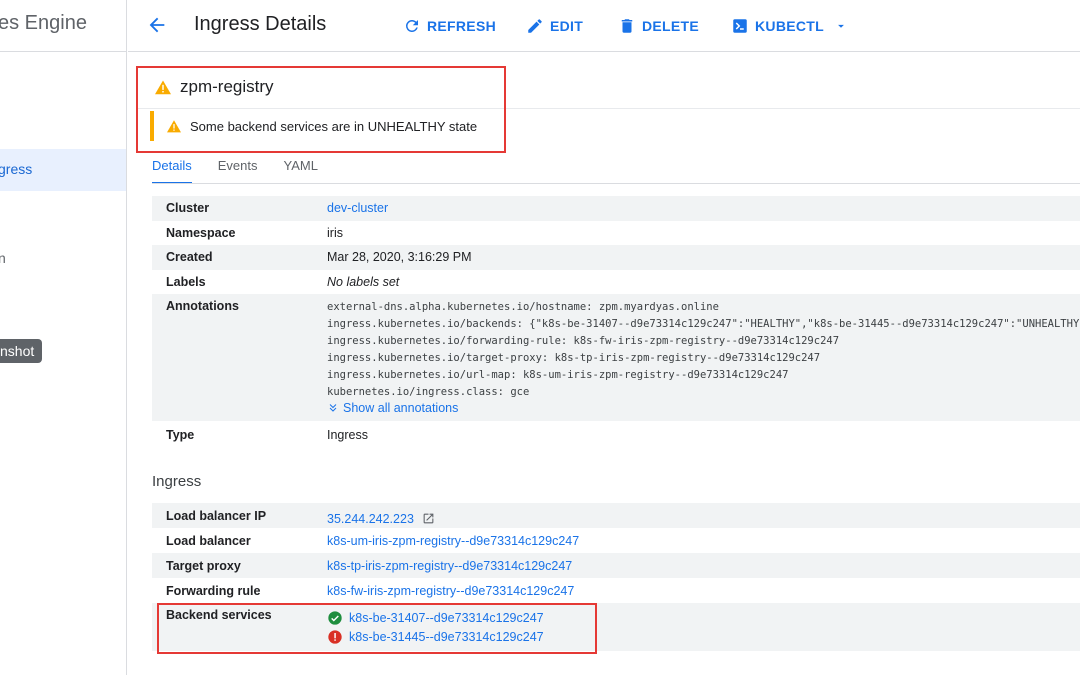 Image resolution: width=1080 pixels, height=675 pixels. What do you see at coordinates (370, 519) in the screenshot?
I see `lb-ip-link: 35.244.242.223` at bounding box center [370, 519].